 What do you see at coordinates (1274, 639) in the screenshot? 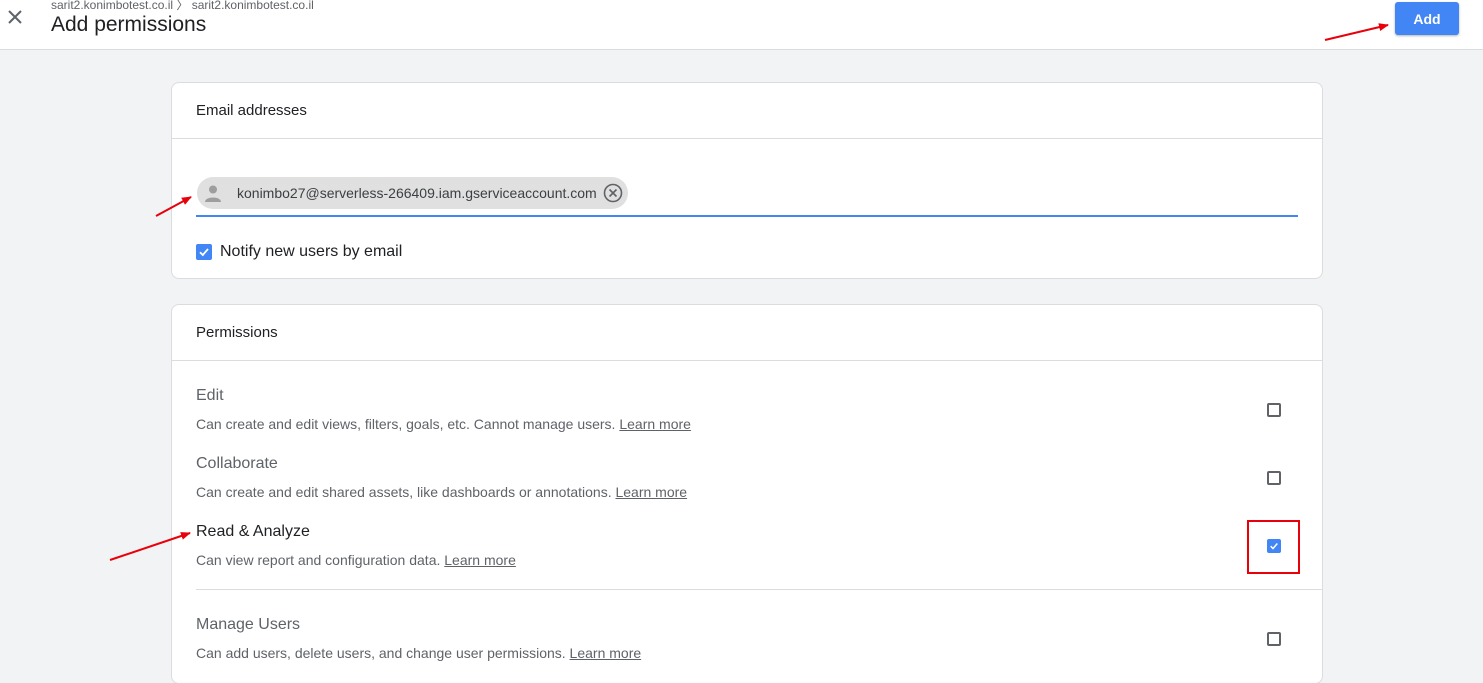
I see `manage-users-checkbox` at bounding box center [1274, 639].